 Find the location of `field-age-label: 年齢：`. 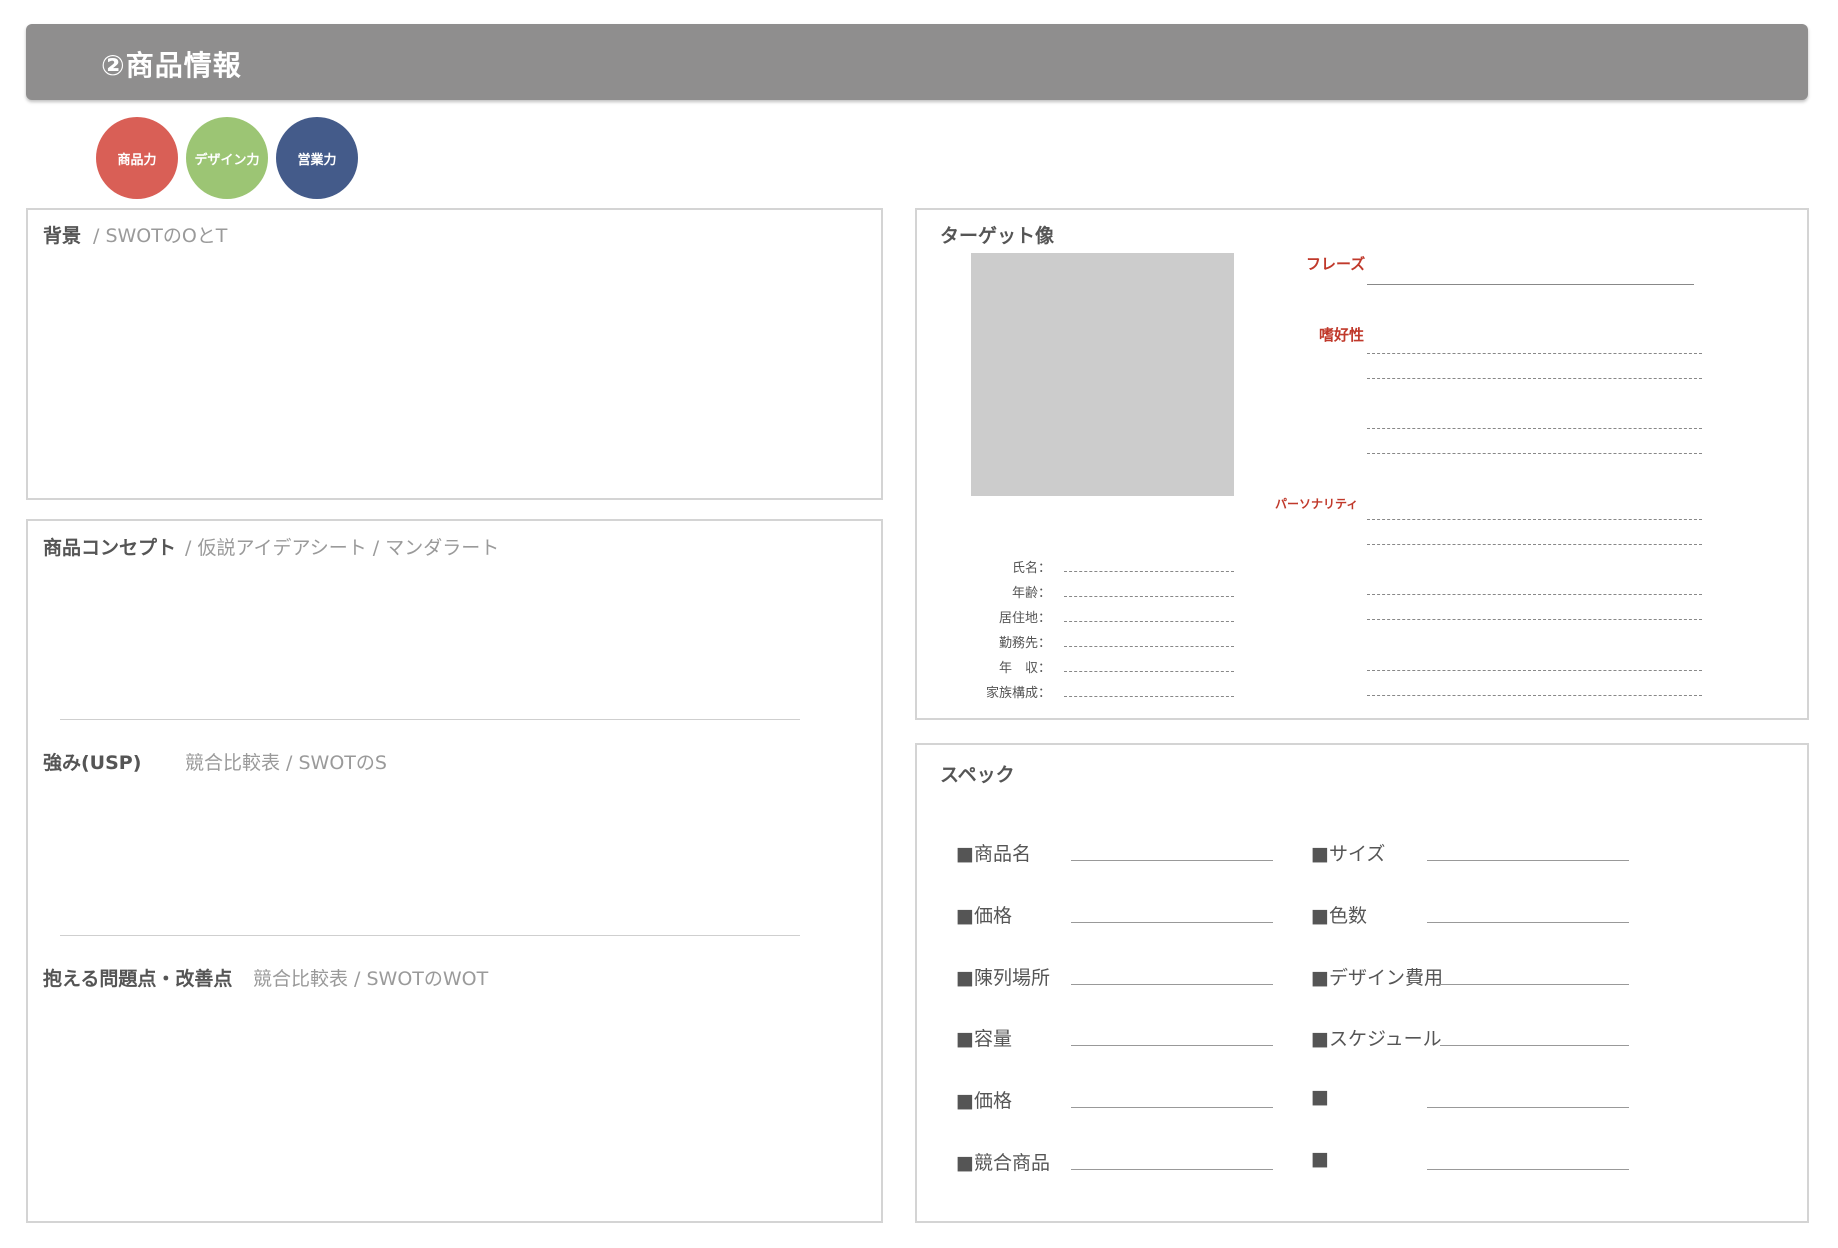

field-age-label: 年齢： is located at coordinates (1031, 593).